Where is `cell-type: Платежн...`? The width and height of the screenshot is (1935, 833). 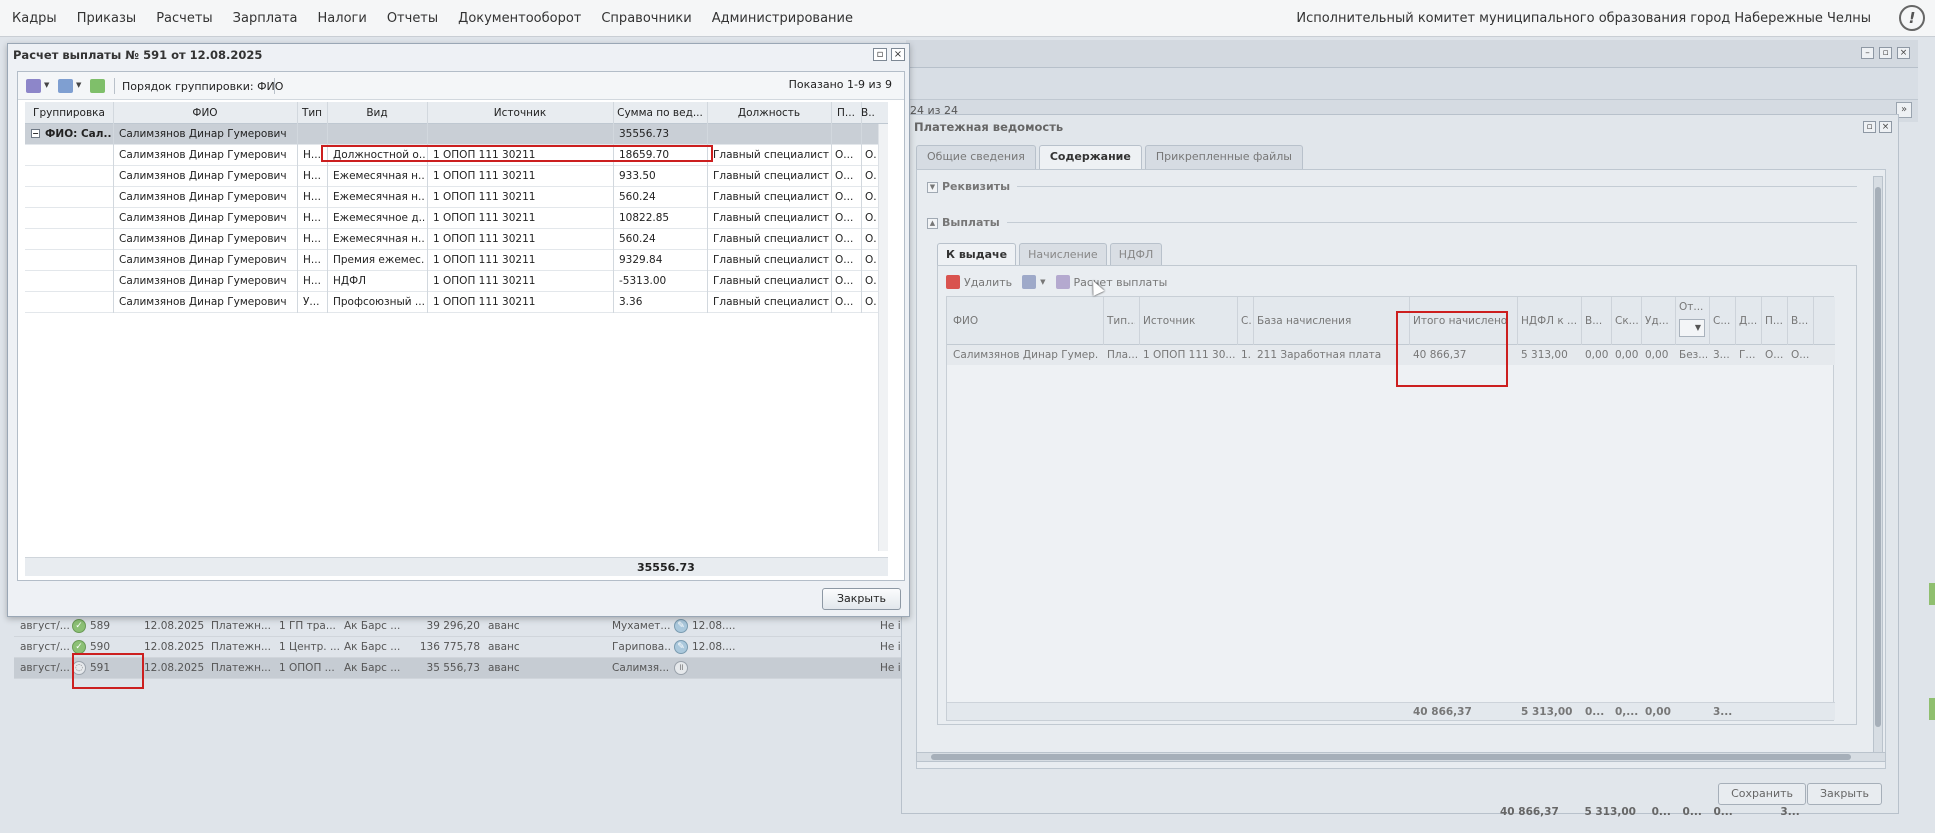
cell-type: Платежн... is located at coordinates (241, 626).